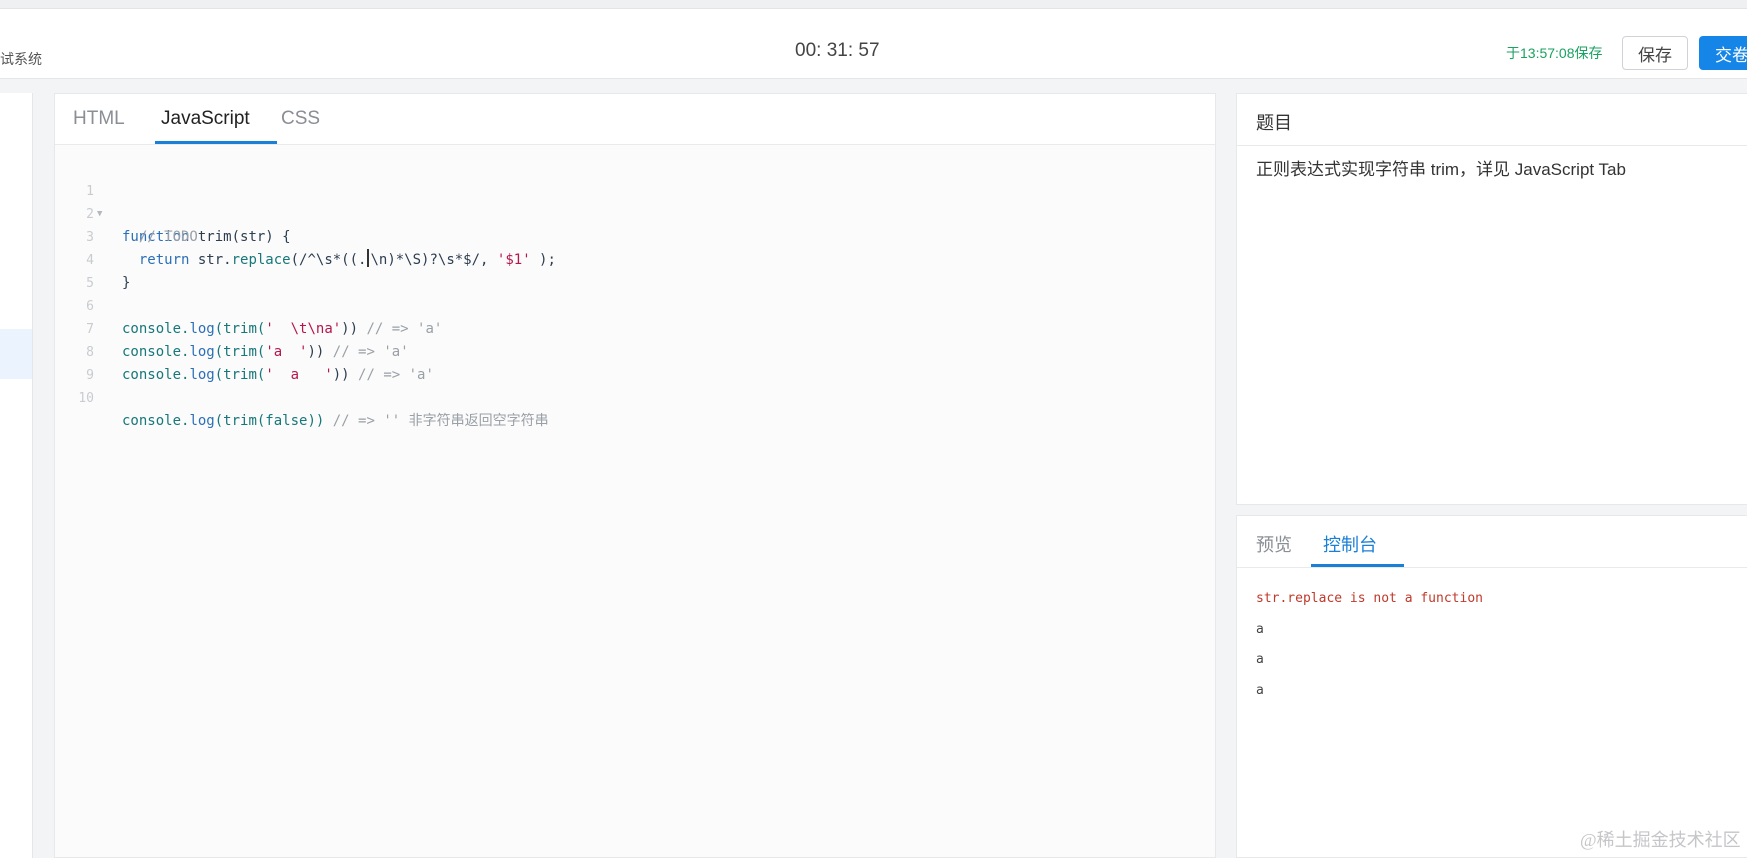  I want to click on code-comment: // TODO, so click(160, 237).